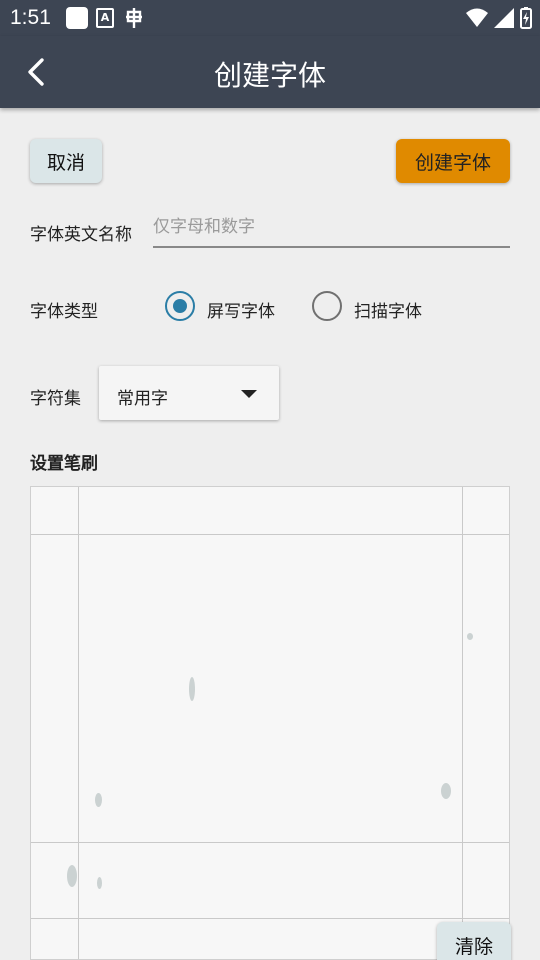 The height and width of the screenshot is (960, 540). I want to click on battery-icon, so click(526, 18).